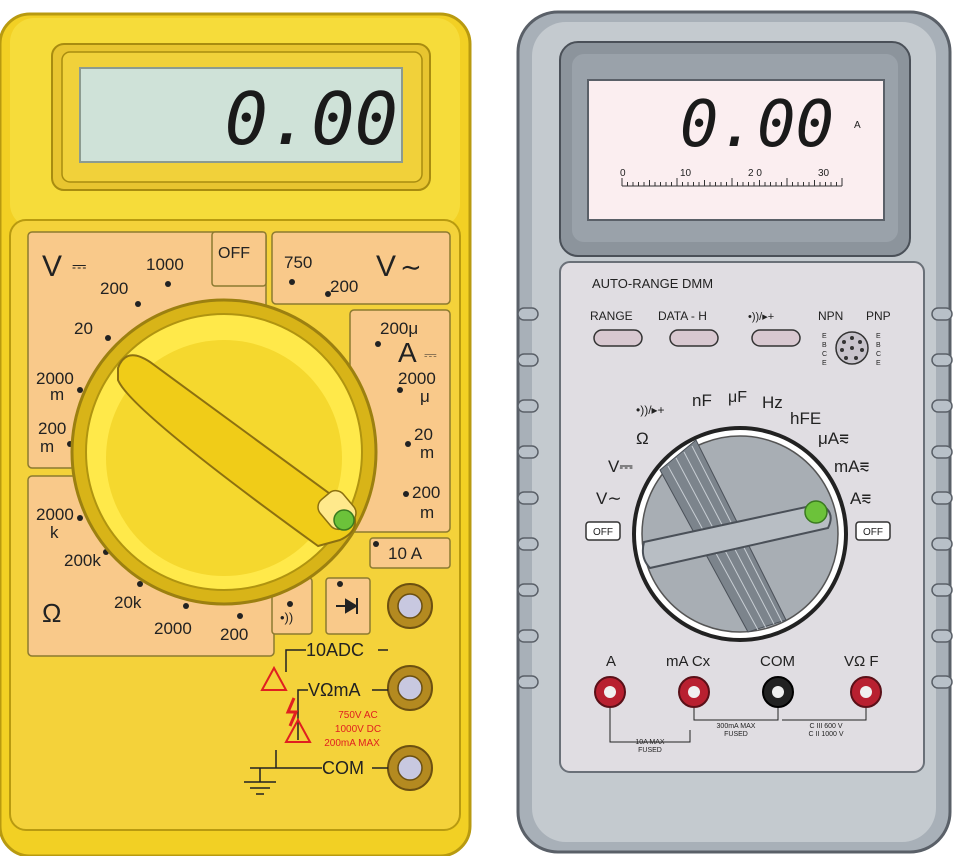 This screenshot has width=957, height=856. Describe the element at coordinates (761, 317) in the screenshot. I see `cont-diode-button-label: •))/▸+` at that location.